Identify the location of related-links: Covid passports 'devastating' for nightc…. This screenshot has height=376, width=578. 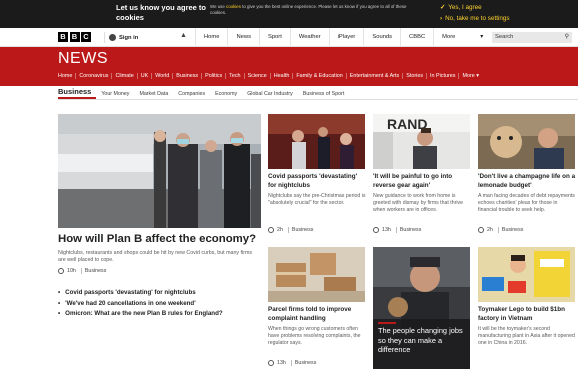
(160, 304).